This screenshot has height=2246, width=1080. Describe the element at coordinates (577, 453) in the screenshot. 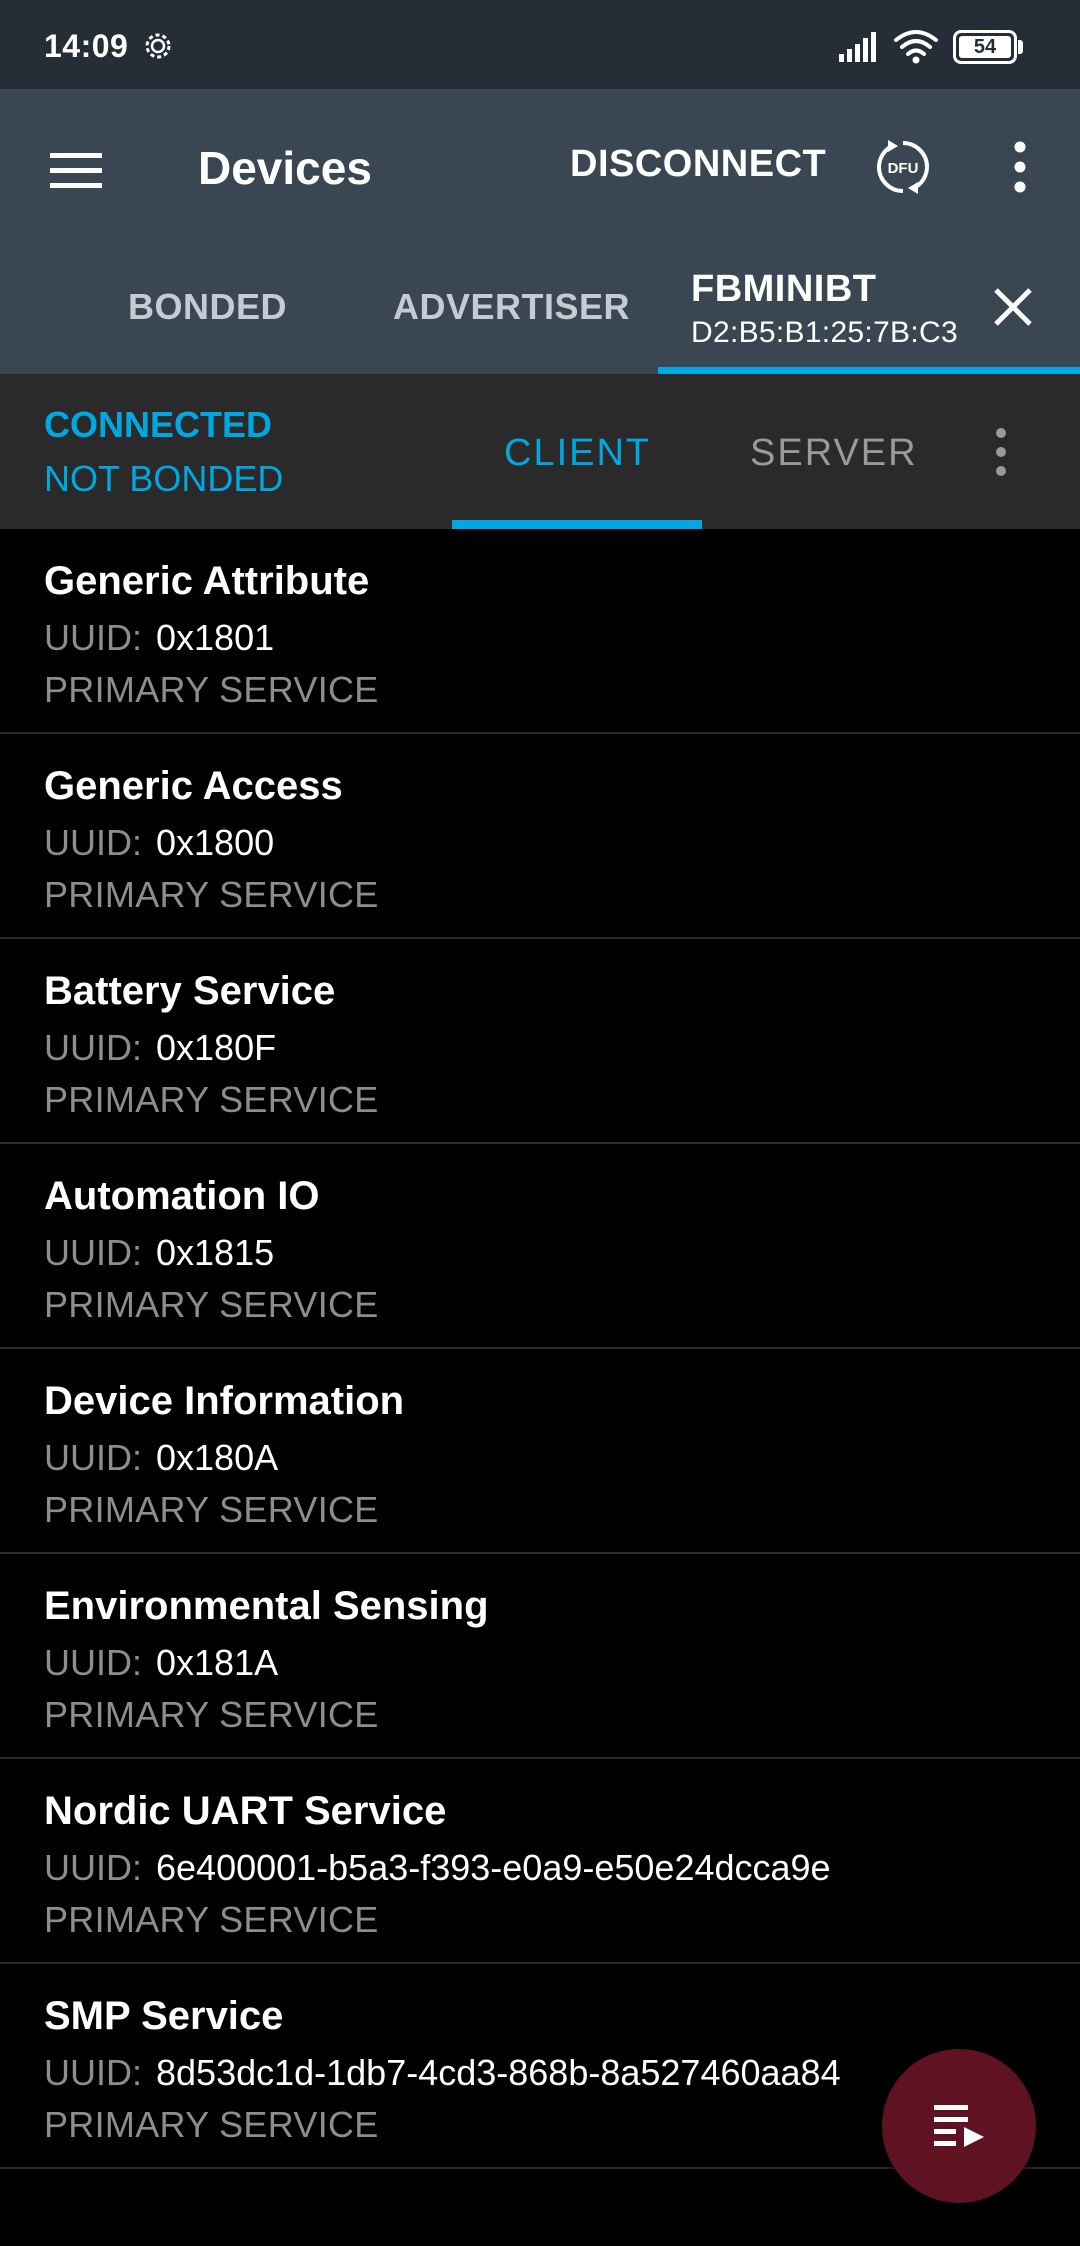

I see `tab-client: CLIENT` at that location.